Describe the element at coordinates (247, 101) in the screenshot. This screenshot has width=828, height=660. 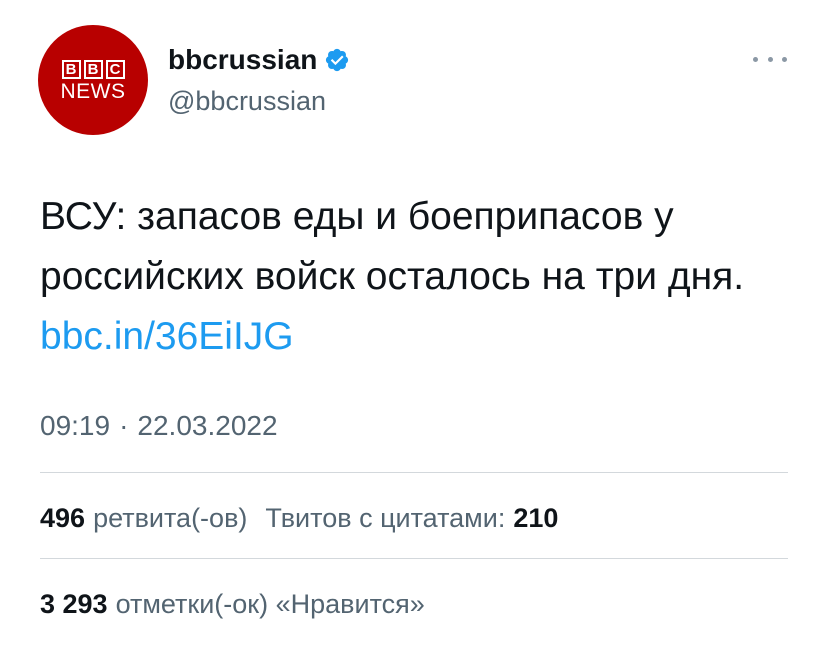
I see `author-handle: @bbcrussian` at that location.